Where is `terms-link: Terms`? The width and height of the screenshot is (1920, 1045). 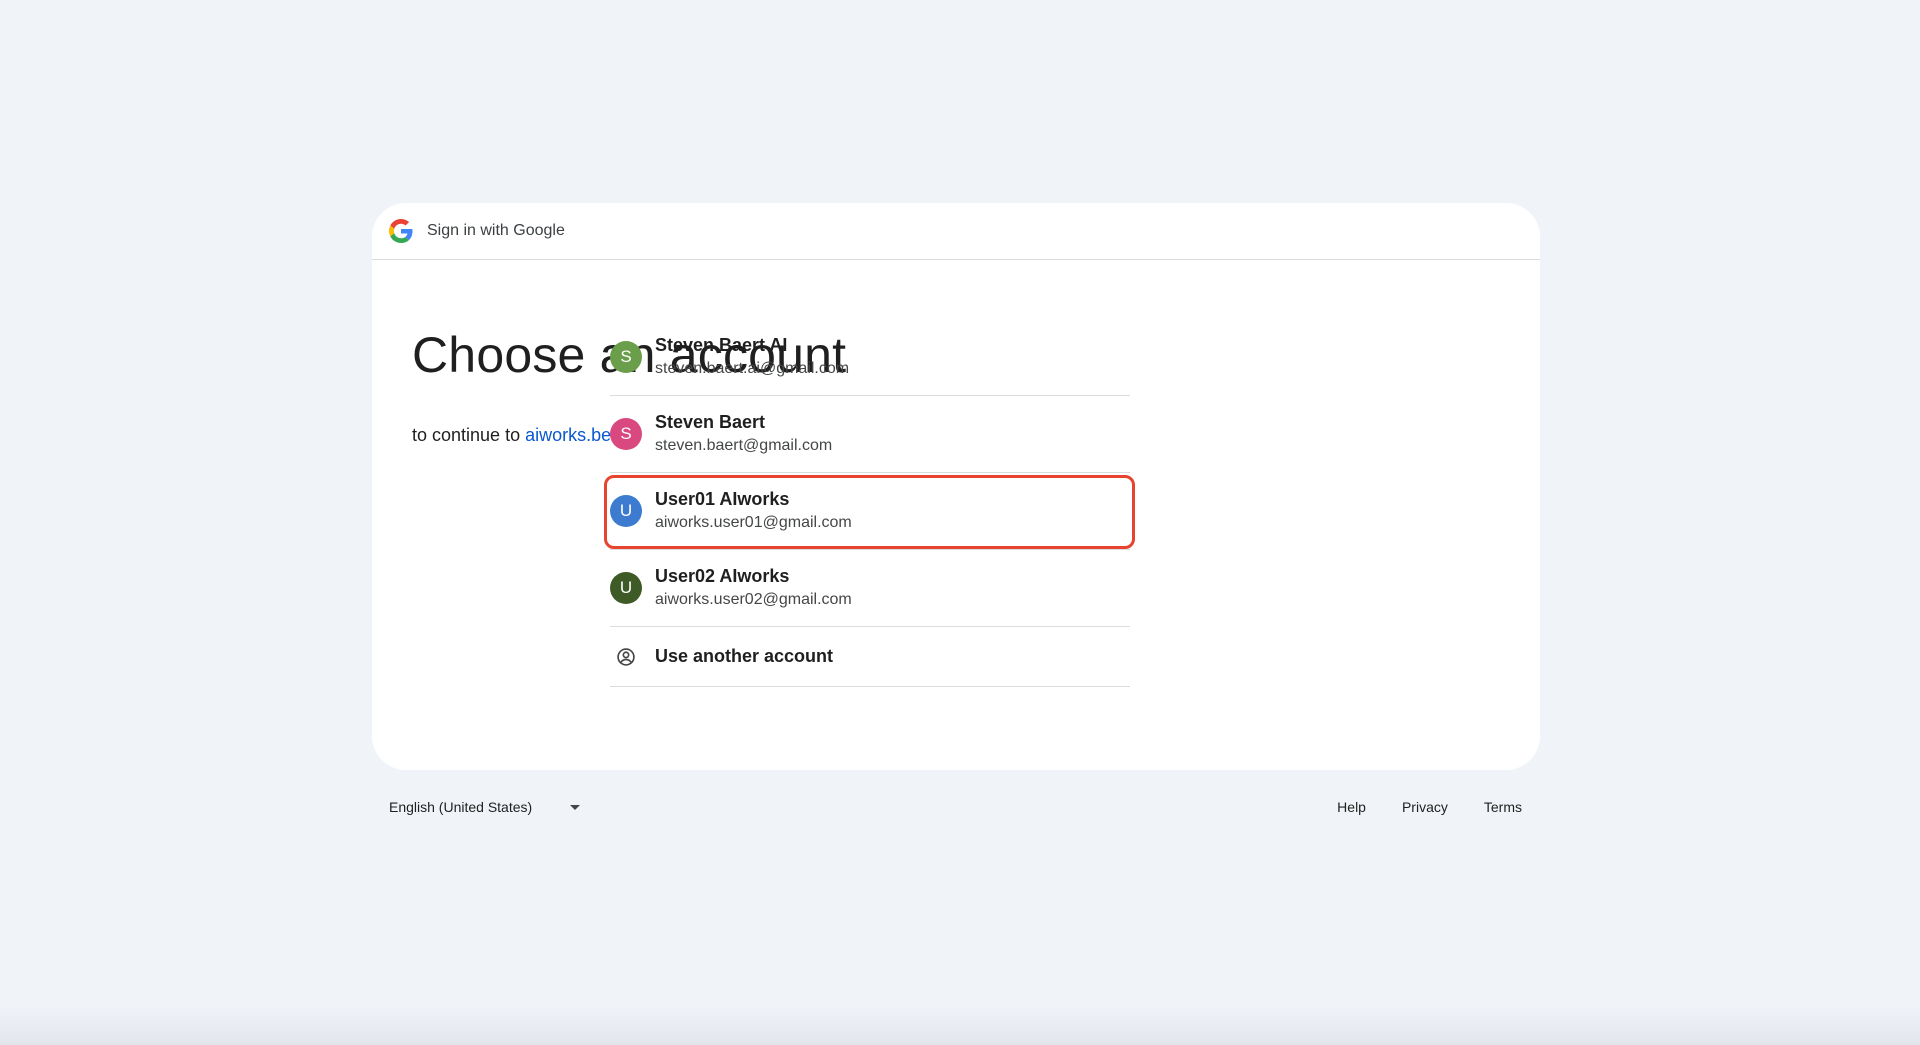 terms-link: Terms is located at coordinates (1503, 807).